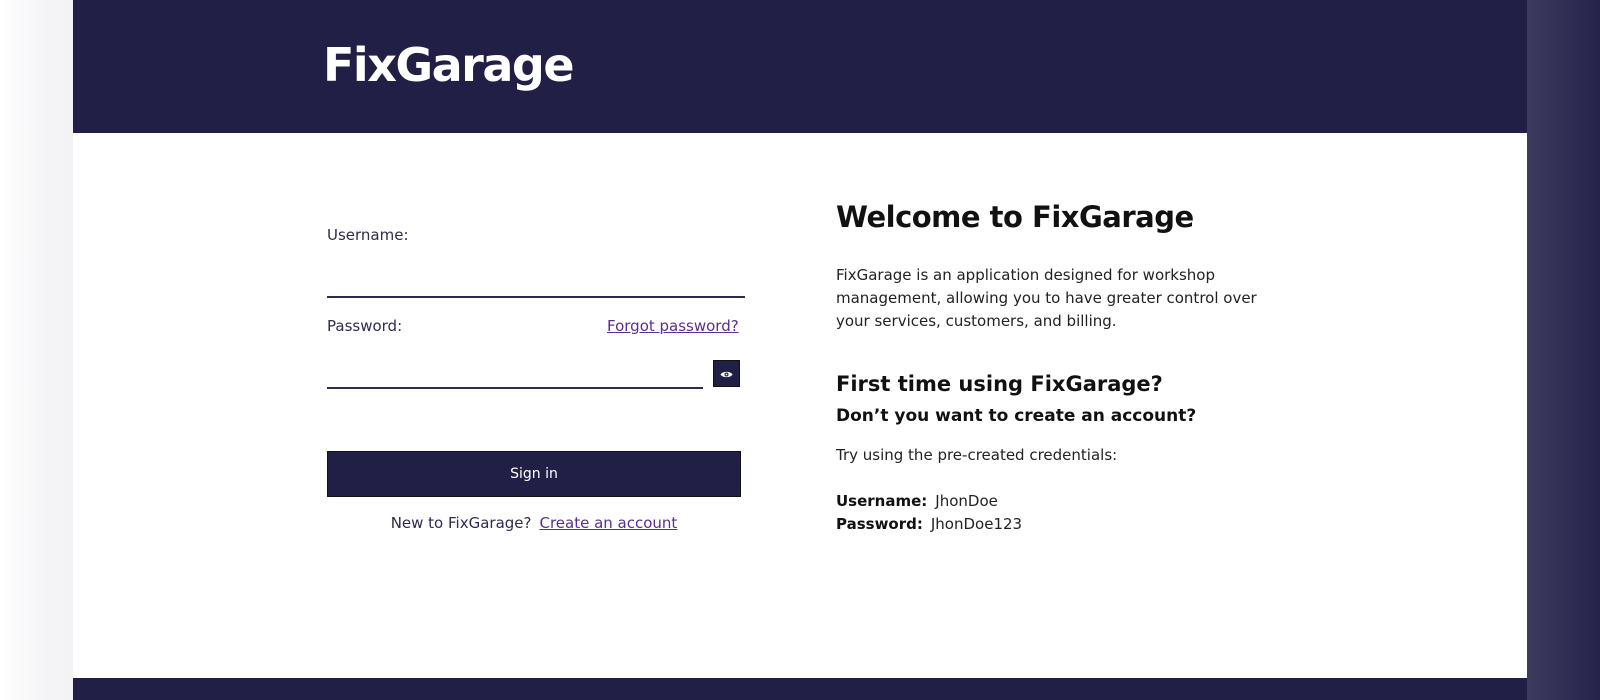 The width and height of the screenshot is (1600, 700). Describe the element at coordinates (368, 235) in the screenshot. I see `username-label: Username:` at that location.